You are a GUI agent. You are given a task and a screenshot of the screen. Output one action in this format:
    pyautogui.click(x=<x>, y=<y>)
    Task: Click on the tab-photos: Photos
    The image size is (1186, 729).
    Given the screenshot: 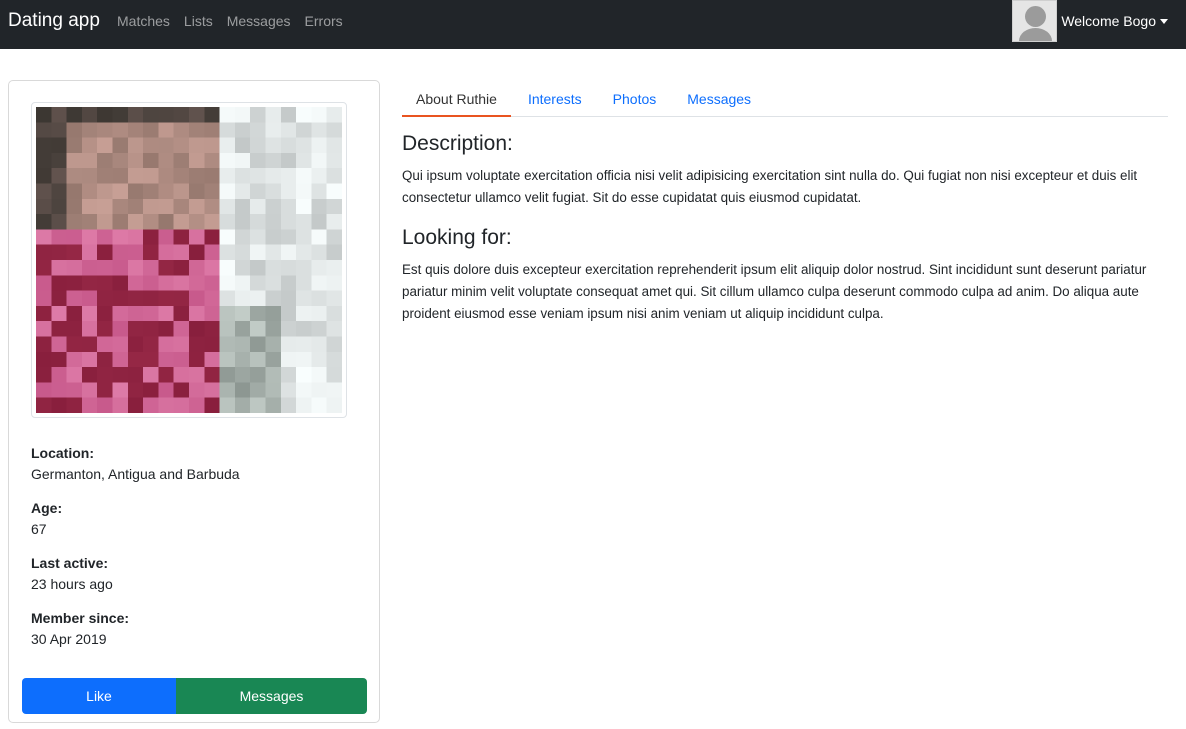 What is the action you would take?
    pyautogui.click(x=635, y=98)
    